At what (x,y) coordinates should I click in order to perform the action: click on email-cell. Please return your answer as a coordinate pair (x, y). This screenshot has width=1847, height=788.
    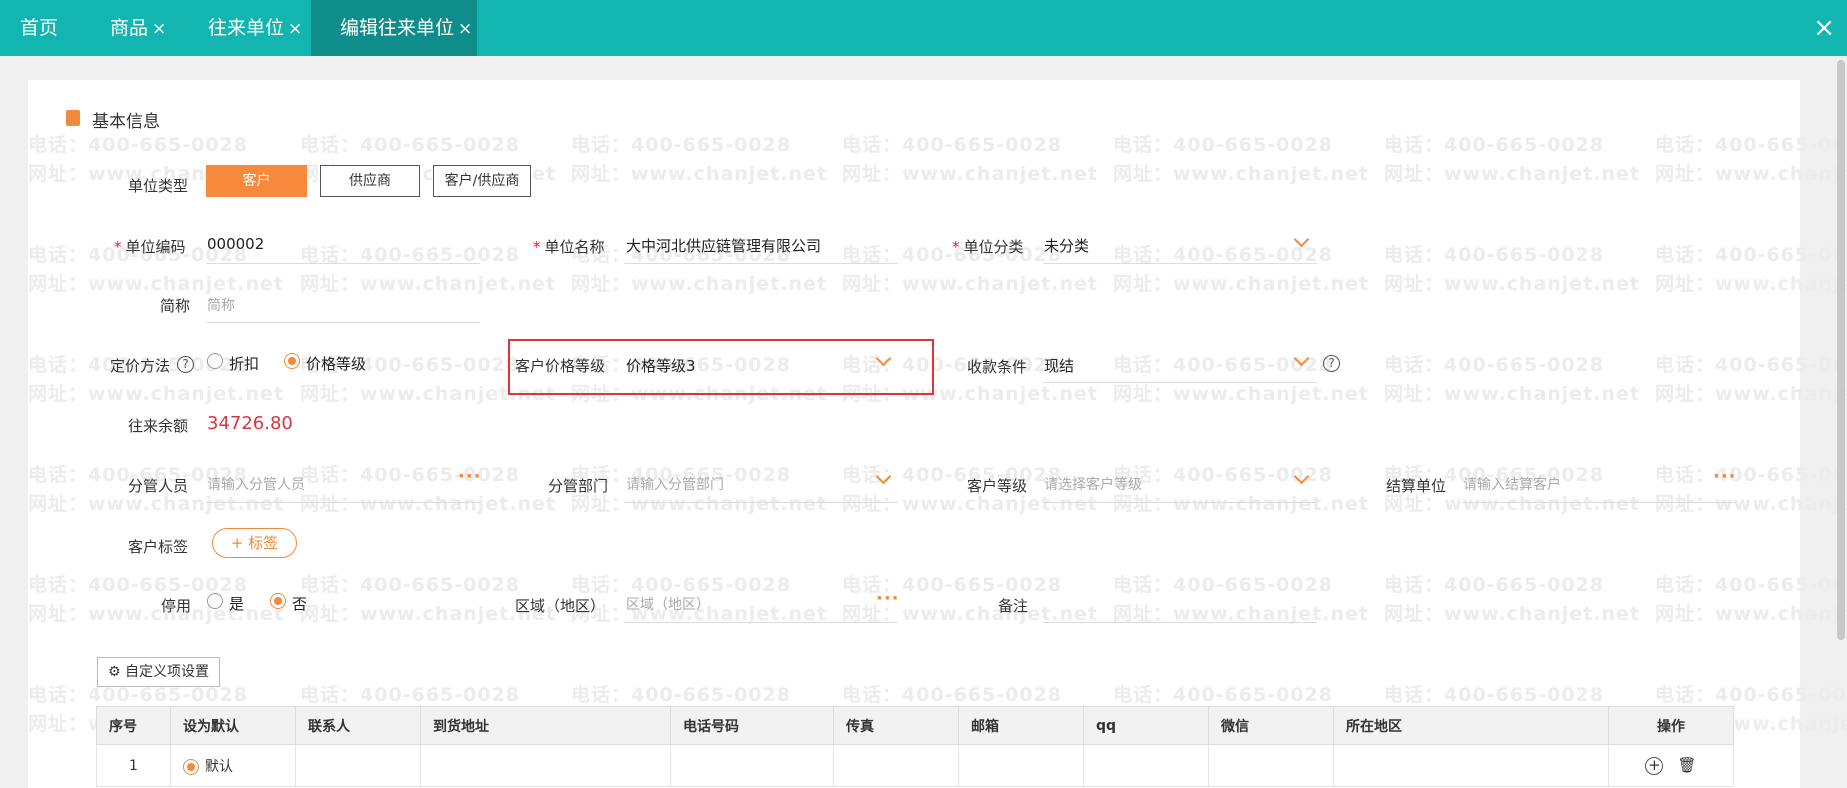
    Looking at the image, I should click on (1021, 765).